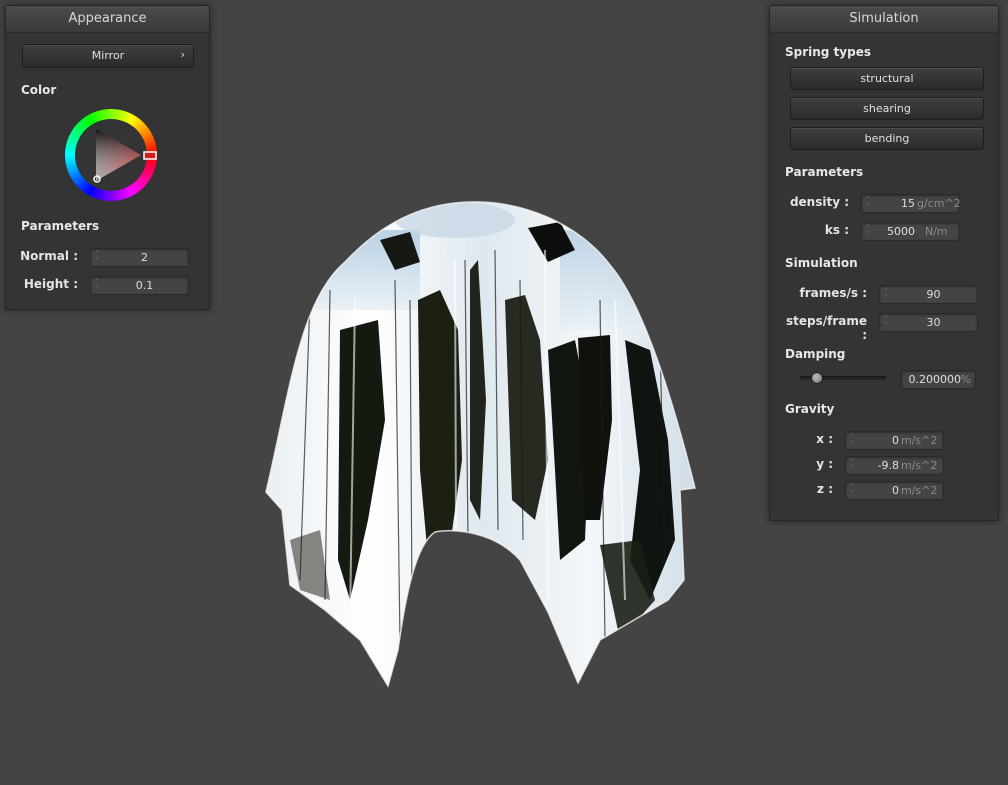  What do you see at coordinates (884, 19) in the screenshot?
I see `simulation-title: Simulation` at bounding box center [884, 19].